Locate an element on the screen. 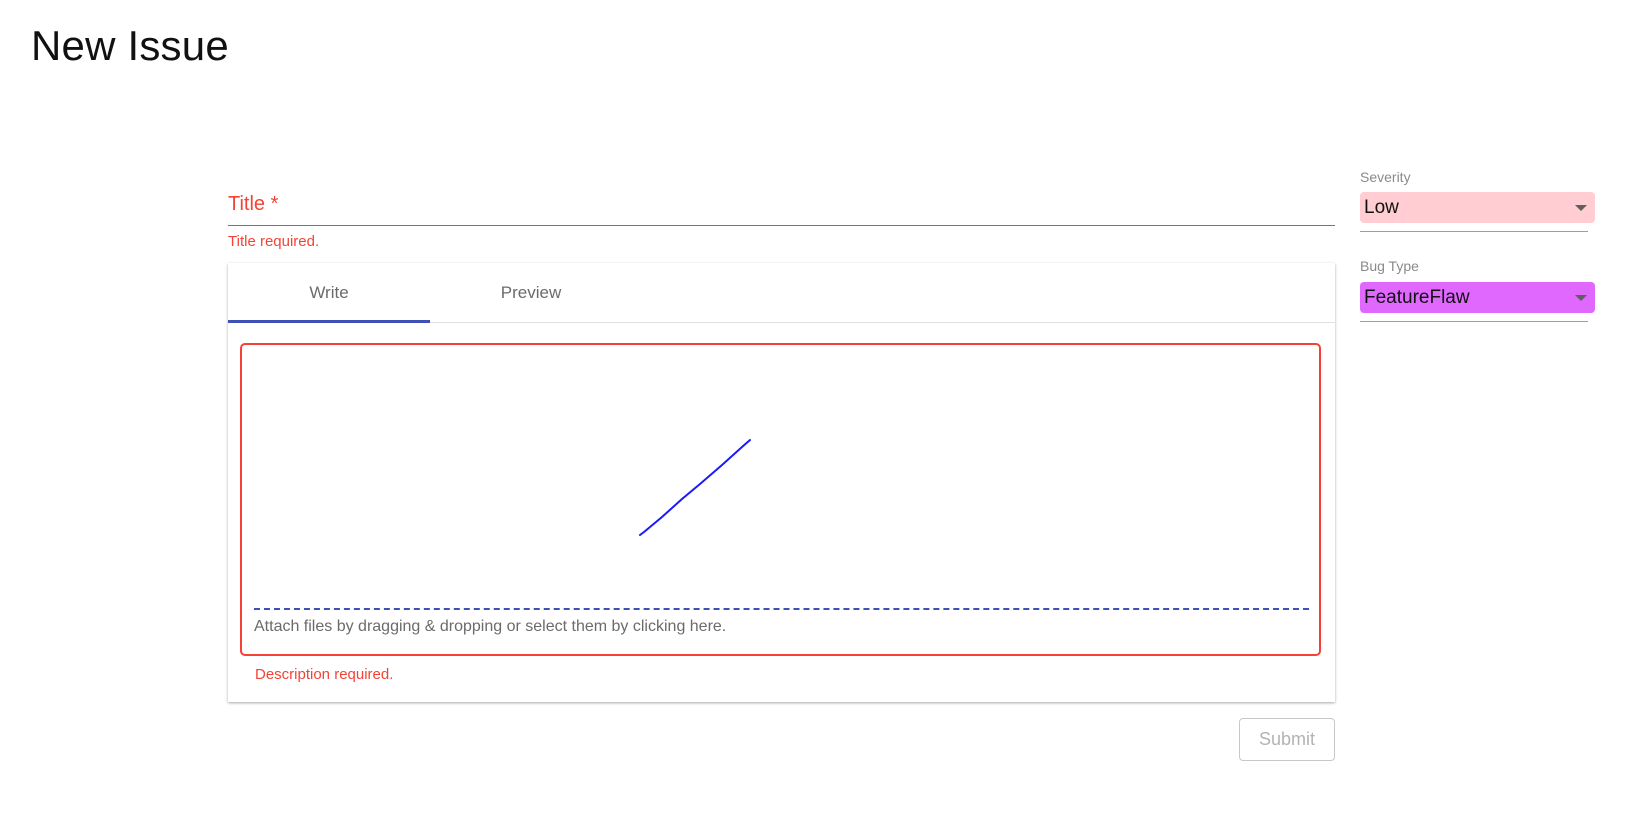  tab-preview: Preview is located at coordinates (531, 293).